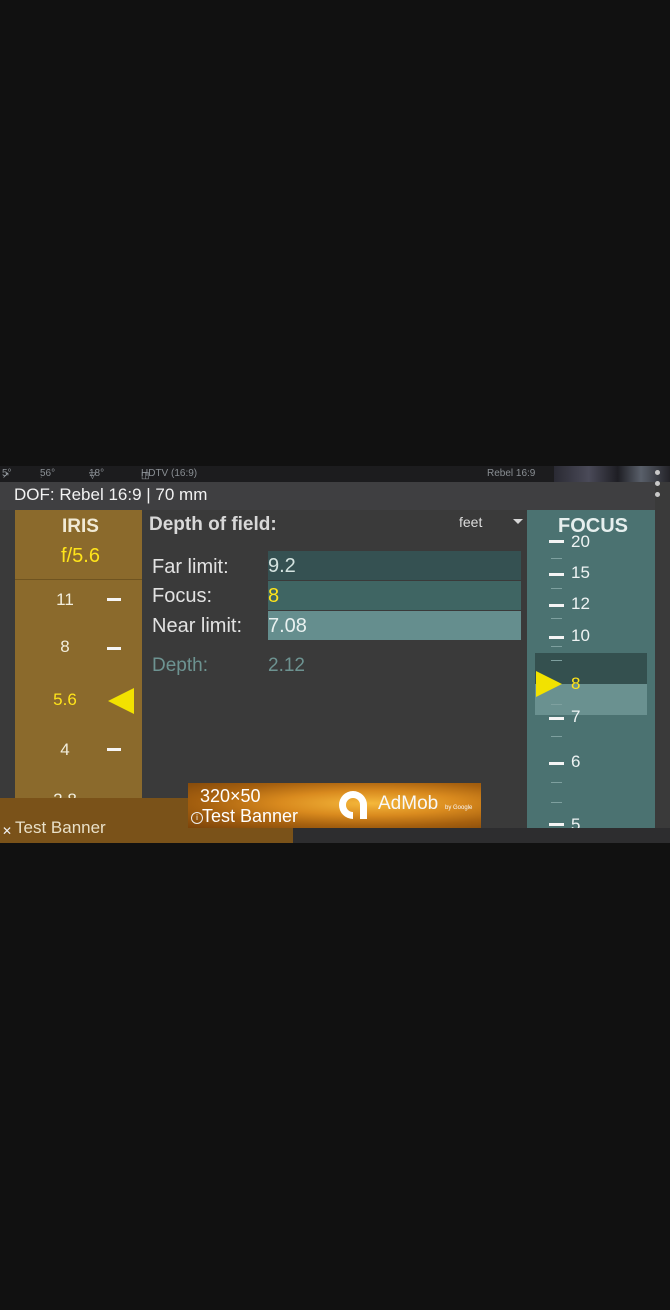 This screenshot has height=1310, width=670. What do you see at coordinates (394, 625) in the screenshot?
I see `near-limit-value: 7.08` at bounding box center [394, 625].